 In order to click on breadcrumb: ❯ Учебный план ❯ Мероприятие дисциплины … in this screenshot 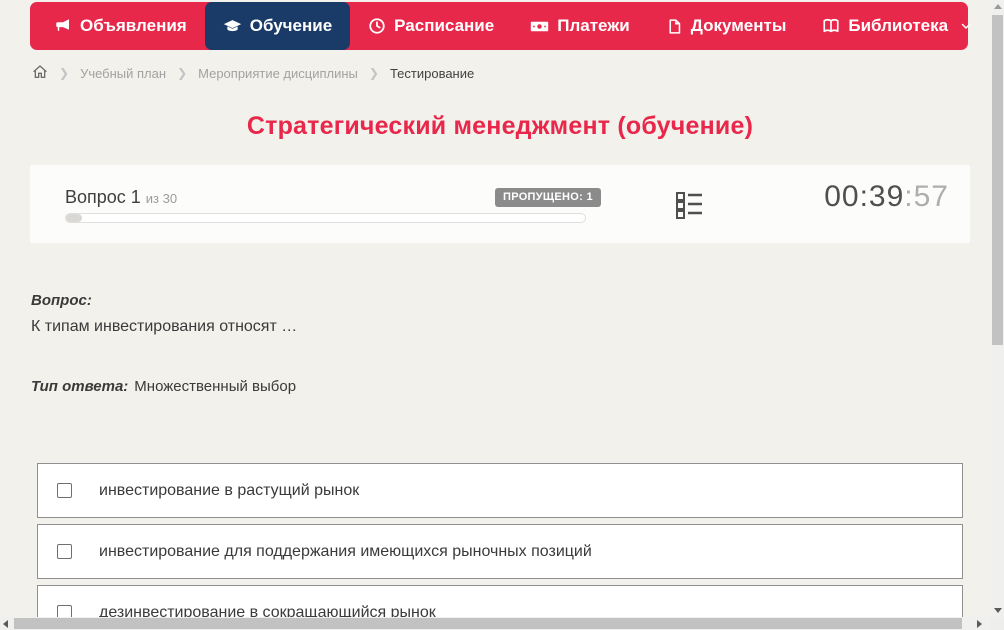, I will do `click(253, 73)`.